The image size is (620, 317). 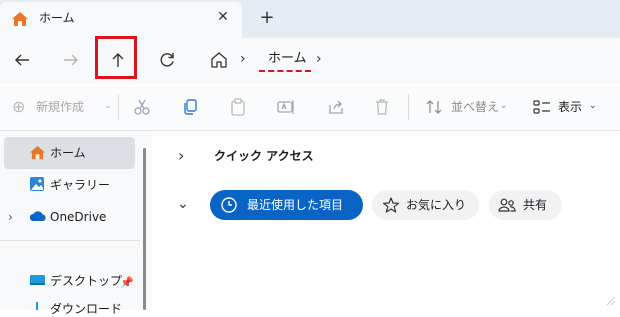 What do you see at coordinates (19, 106) in the screenshot?
I see `new-icon: ⊕` at bounding box center [19, 106].